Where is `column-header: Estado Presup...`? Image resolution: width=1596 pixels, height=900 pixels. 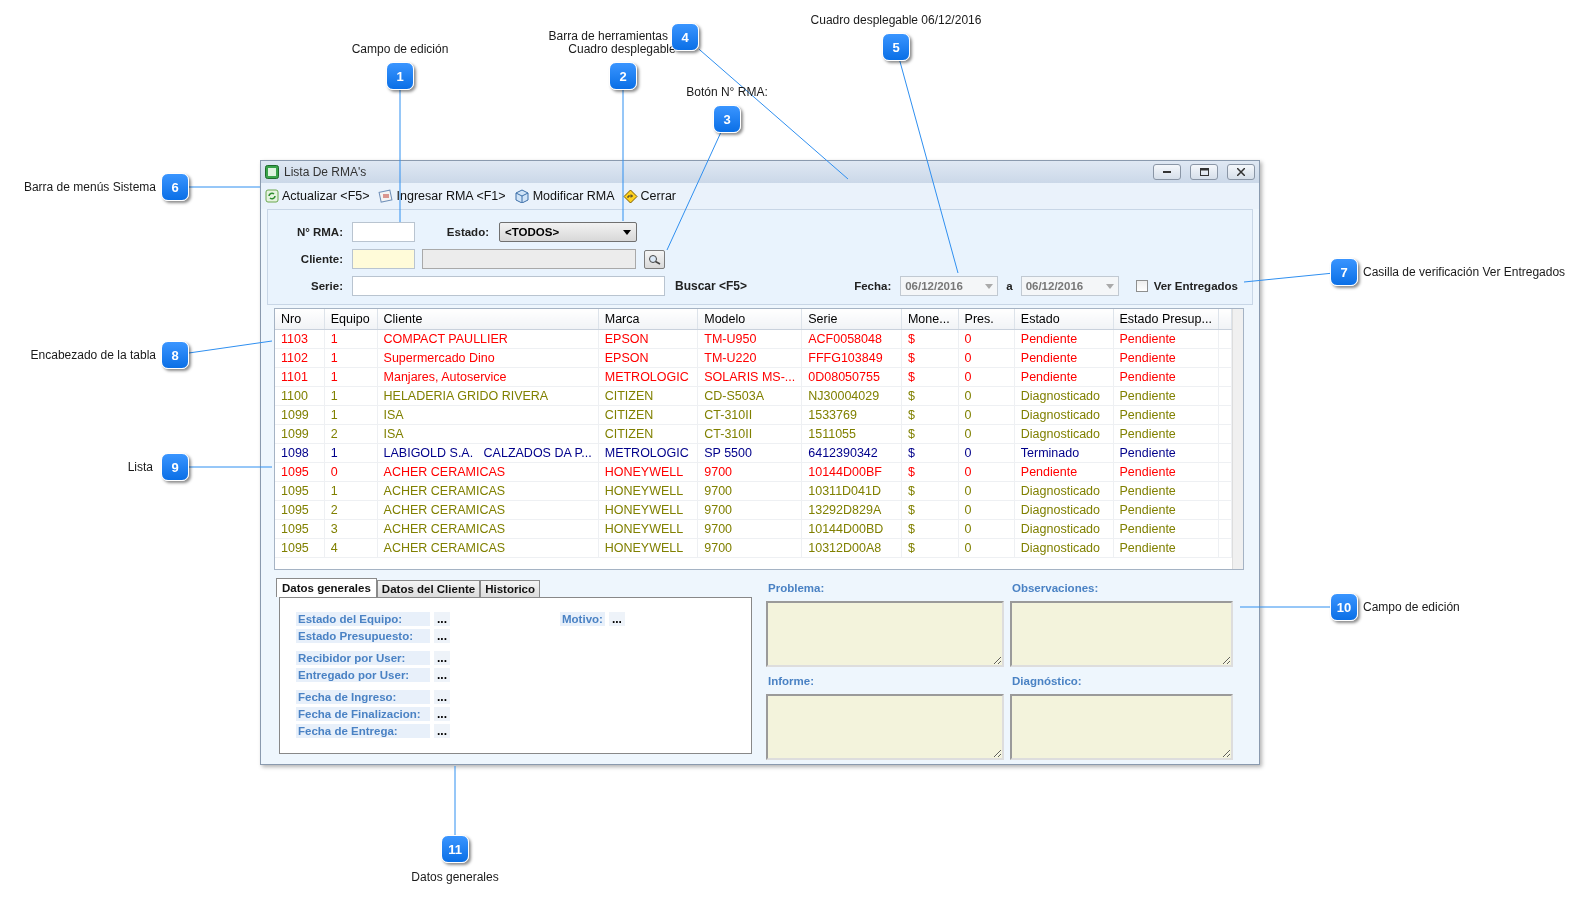 column-header: Estado Presup... is located at coordinates (1166, 319).